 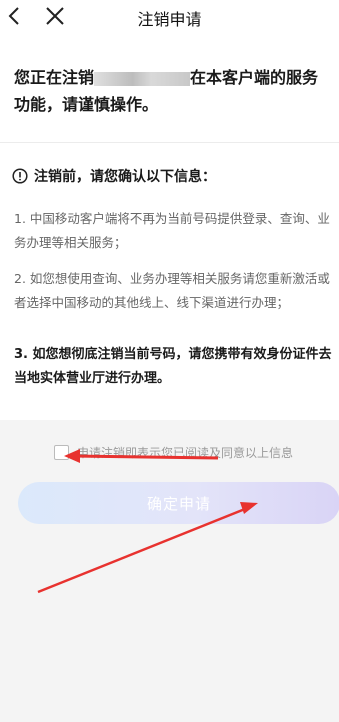 What do you see at coordinates (185, 452) in the screenshot?
I see `agreement-label: 申请注销即表示您已阅读及同意以上信息` at bounding box center [185, 452].